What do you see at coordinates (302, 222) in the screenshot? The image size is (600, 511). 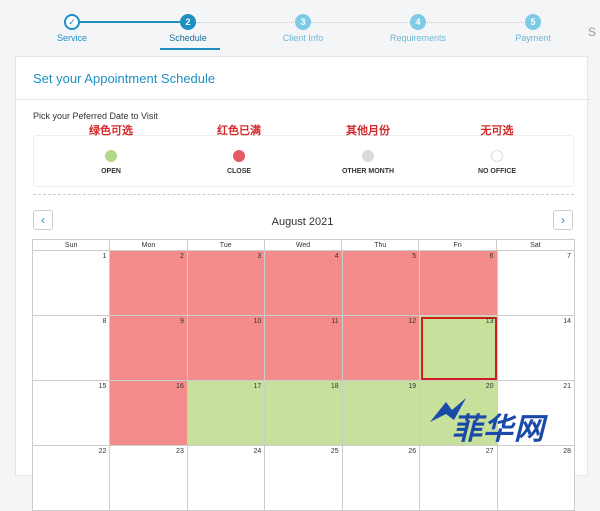 I see `month-title: August 2021` at bounding box center [302, 222].